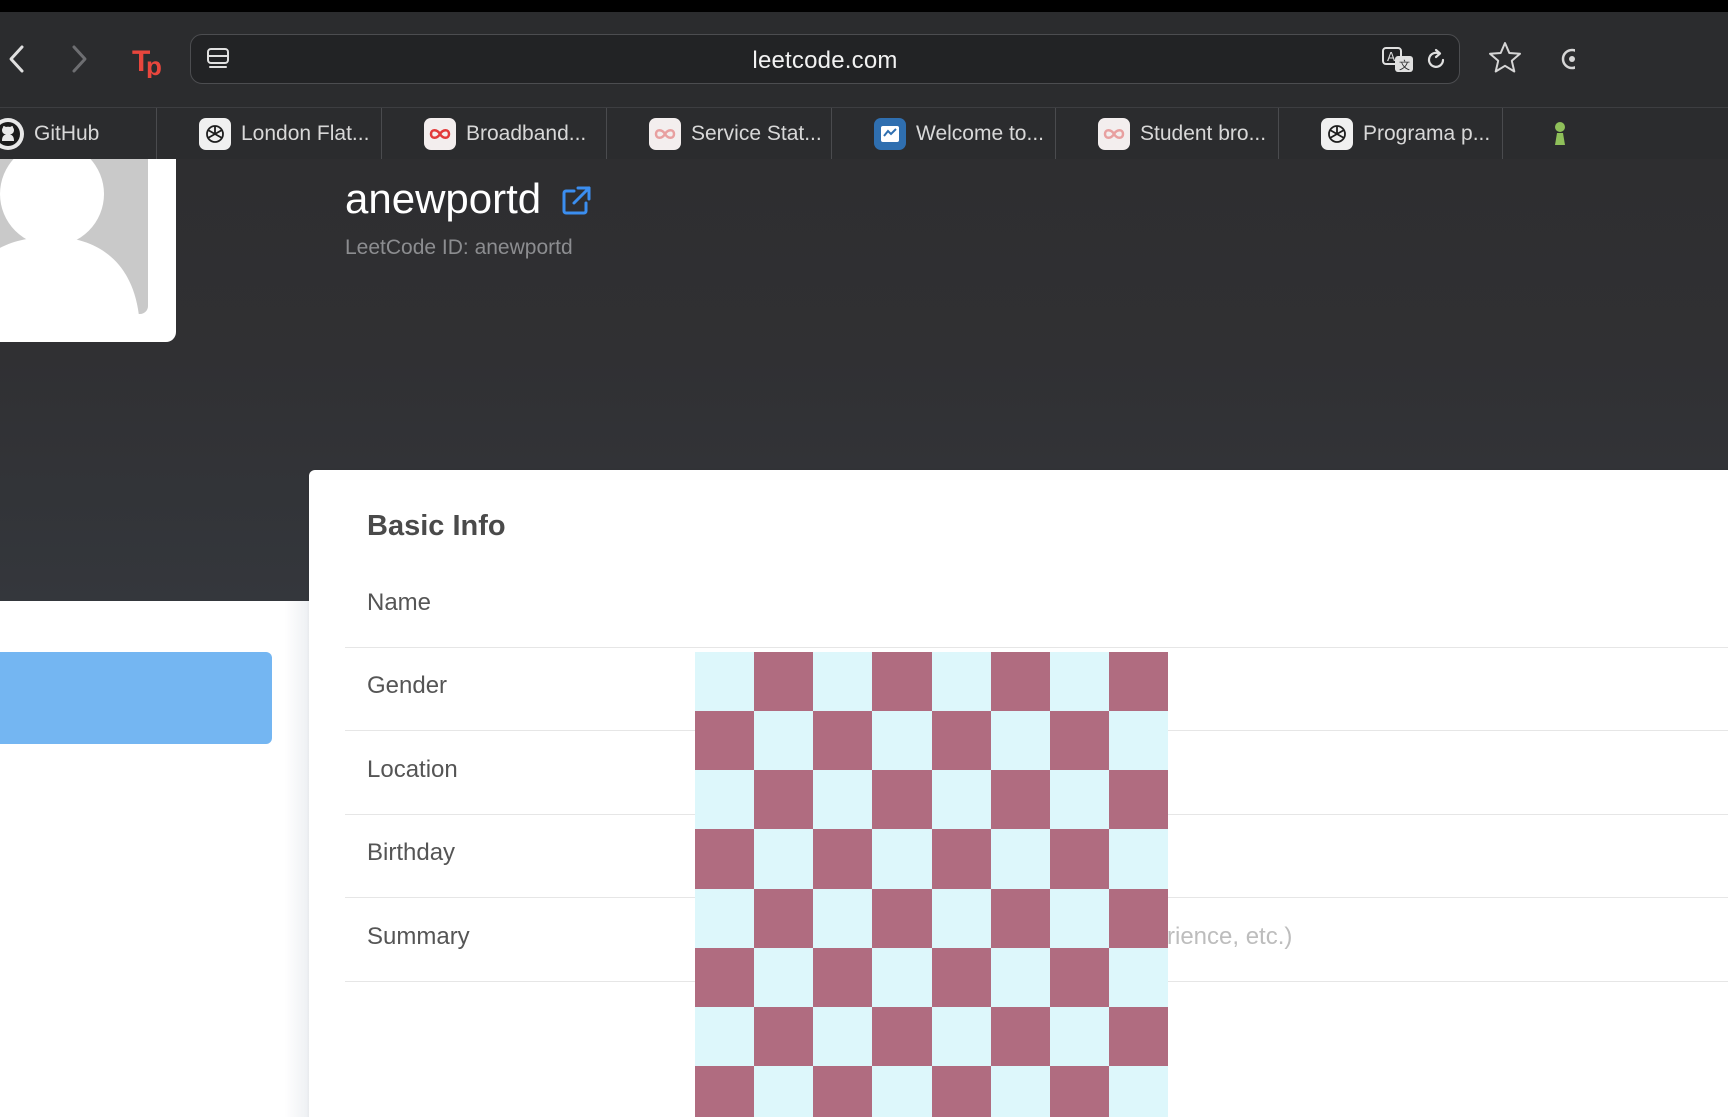  What do you see at coordinates (1404, 65) in the screenshot?
I see `svg-text: 文` at bounding box center [1404, 65].